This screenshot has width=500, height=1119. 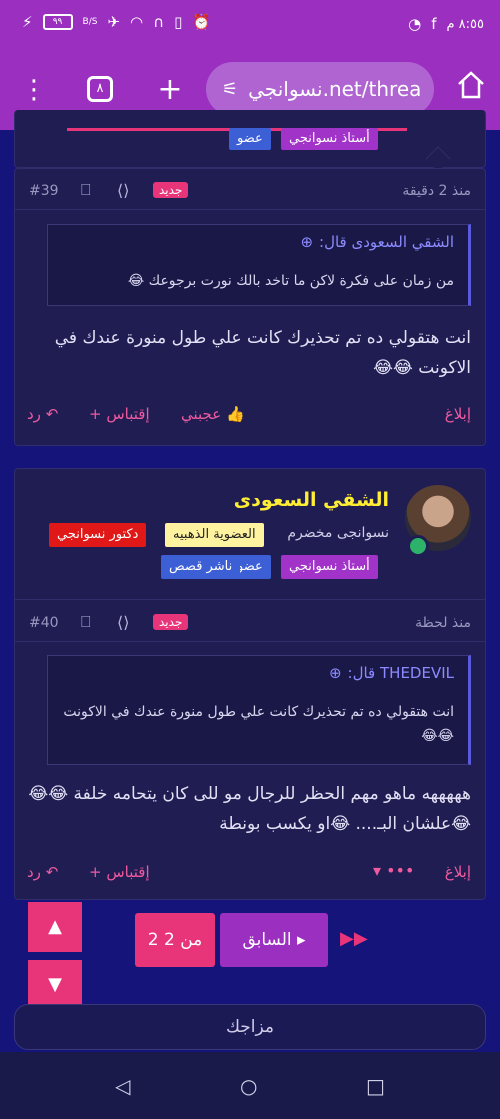 What do you see at coordinates (214, 535) in the screenshot?
I see `badge-gold-member: العضوية الذهبيه` at bounding box center [214, 535].